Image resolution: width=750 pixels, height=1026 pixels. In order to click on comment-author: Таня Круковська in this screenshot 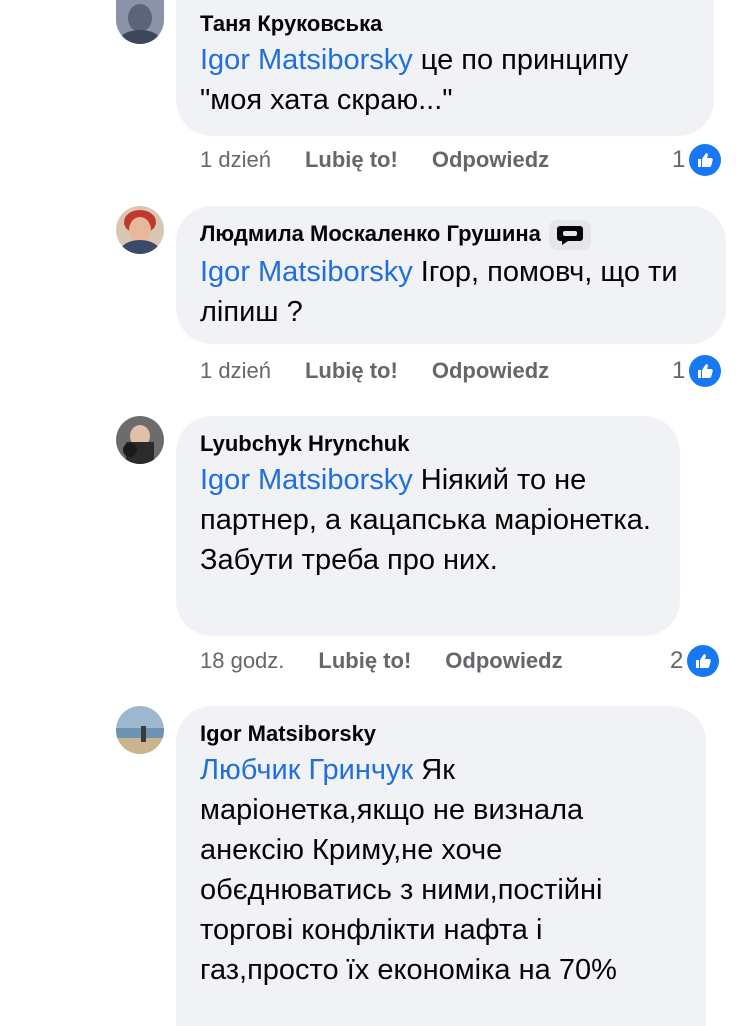, I will do `click(446, 24)`.